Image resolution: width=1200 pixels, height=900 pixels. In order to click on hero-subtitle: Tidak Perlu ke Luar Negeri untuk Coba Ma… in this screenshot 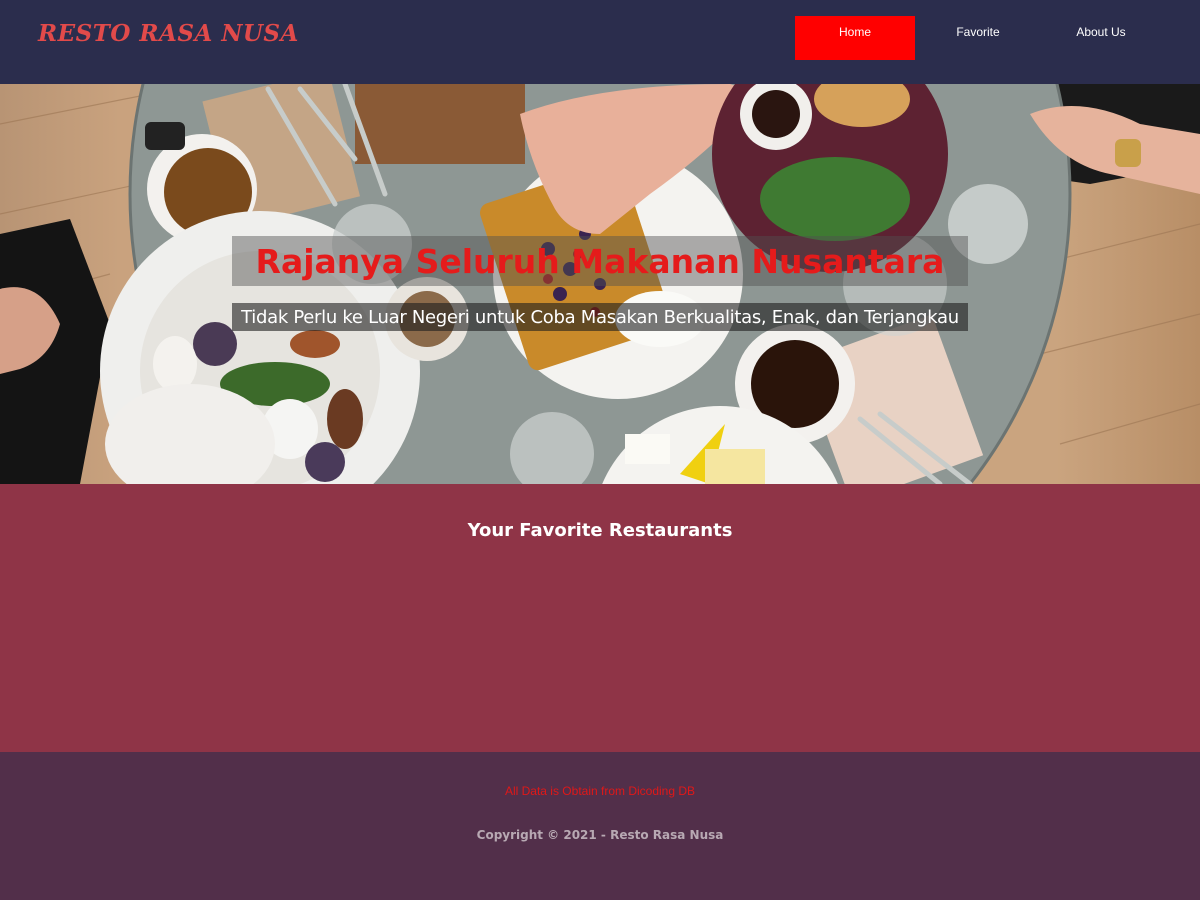, I will do `click(600, 317)`.